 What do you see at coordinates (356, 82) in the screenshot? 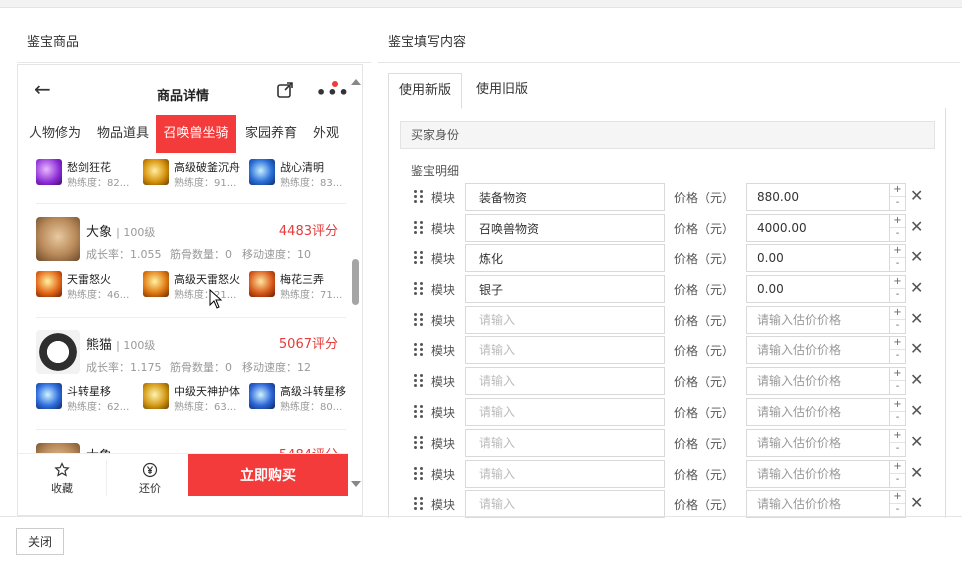
I see `scroll-up-arrow-icon` at bounding box center [356, 82].